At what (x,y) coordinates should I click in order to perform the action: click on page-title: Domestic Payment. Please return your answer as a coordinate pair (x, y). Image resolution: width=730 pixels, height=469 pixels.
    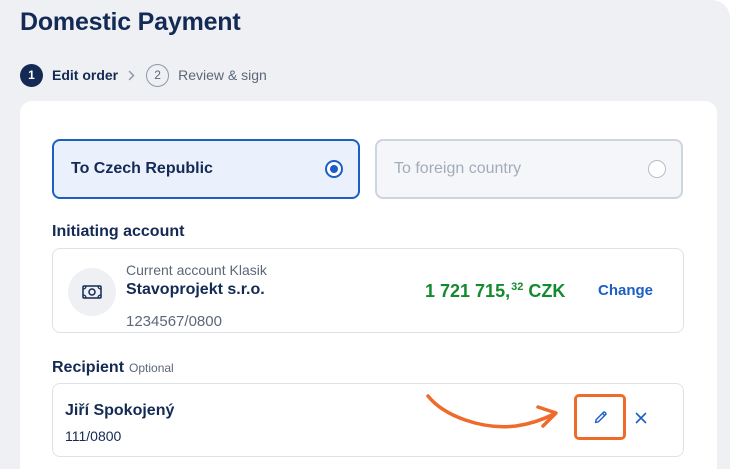
    Looking at the image, I should click on (130, 22).